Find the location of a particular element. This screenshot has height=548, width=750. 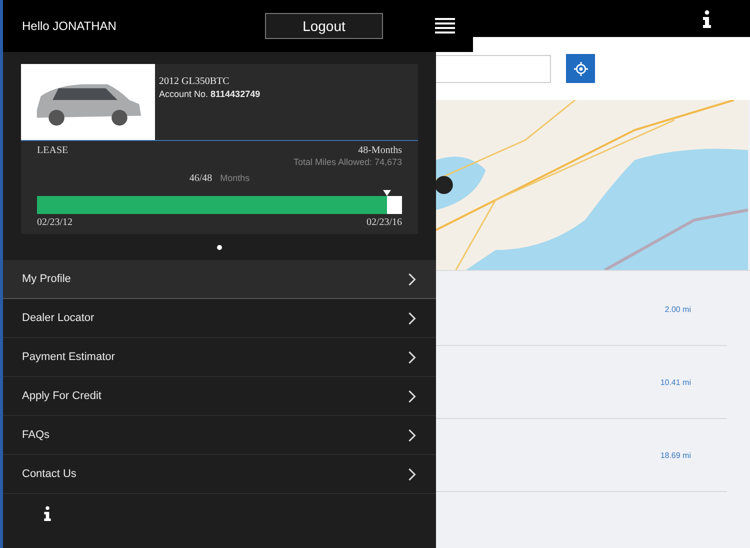

logout-button: Logout is located at coordinates (324, 26).